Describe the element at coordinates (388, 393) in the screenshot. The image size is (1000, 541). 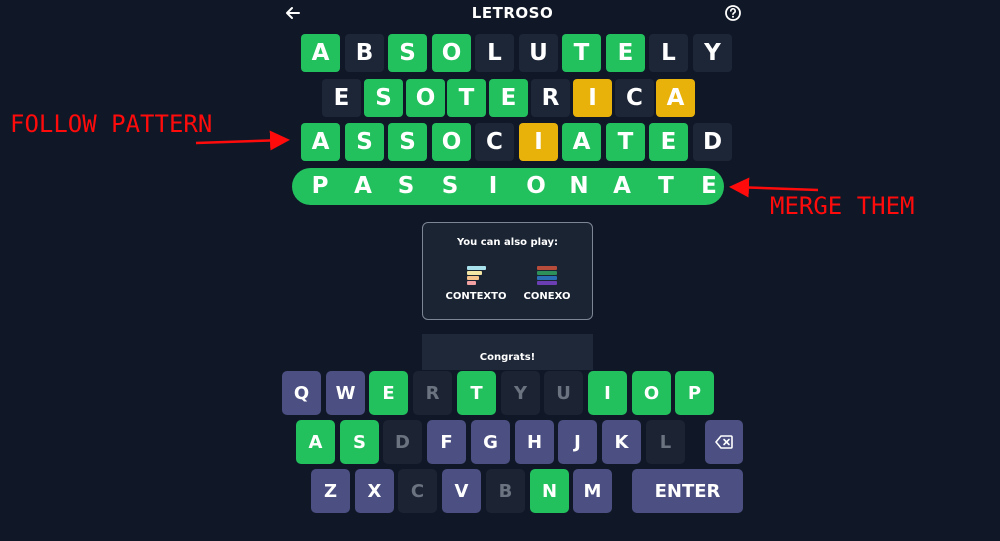
I see `key-e: E` at that location.